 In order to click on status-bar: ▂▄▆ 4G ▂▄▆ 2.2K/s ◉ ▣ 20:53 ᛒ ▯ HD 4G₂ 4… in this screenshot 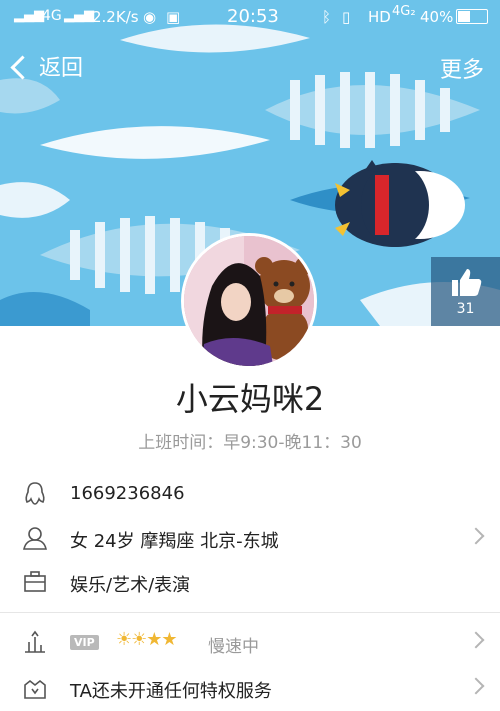, I will do `click(250, 17)`.